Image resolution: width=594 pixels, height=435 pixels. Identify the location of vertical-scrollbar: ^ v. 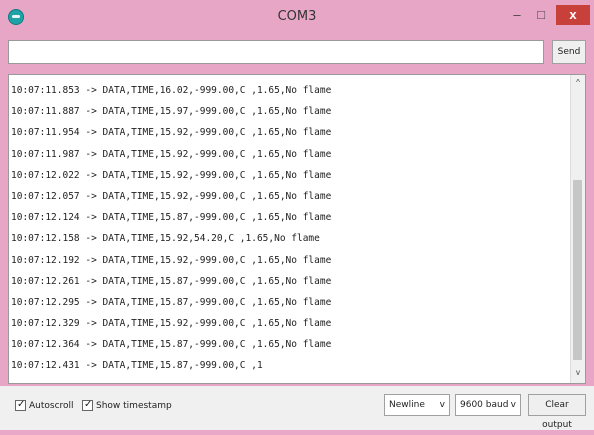
(577, 229).